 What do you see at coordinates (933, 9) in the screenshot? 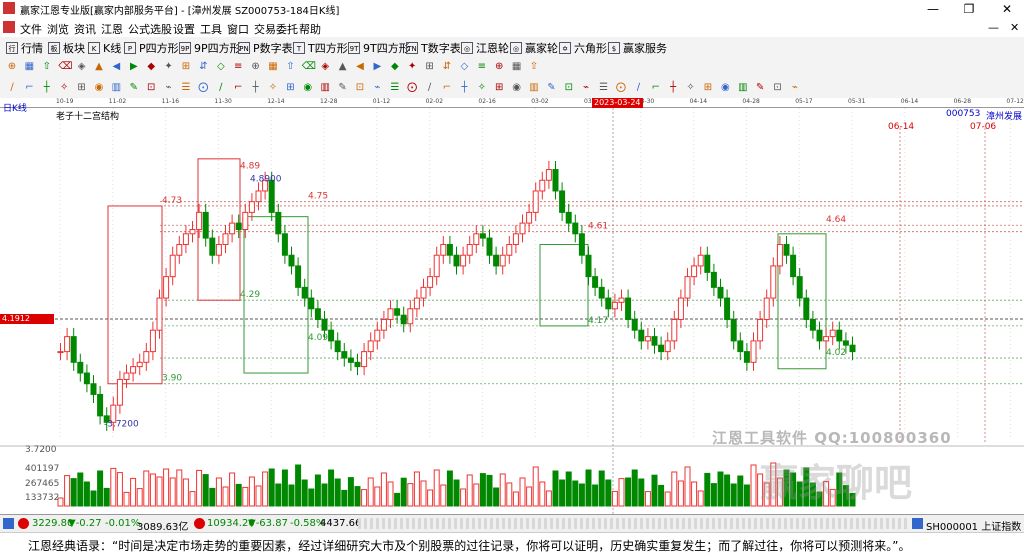
I see `minimize-button: —` at bounding box center [933, 9].